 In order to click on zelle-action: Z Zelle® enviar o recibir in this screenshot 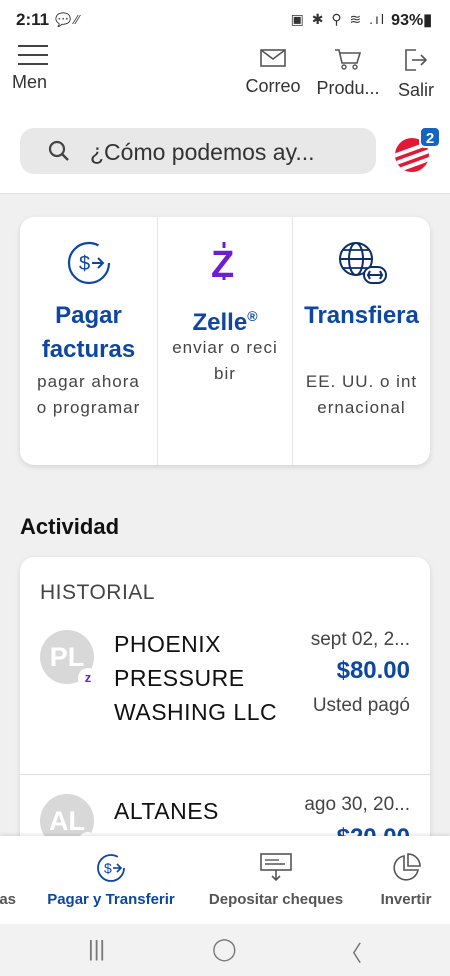, I will do `click(225, 341)`.